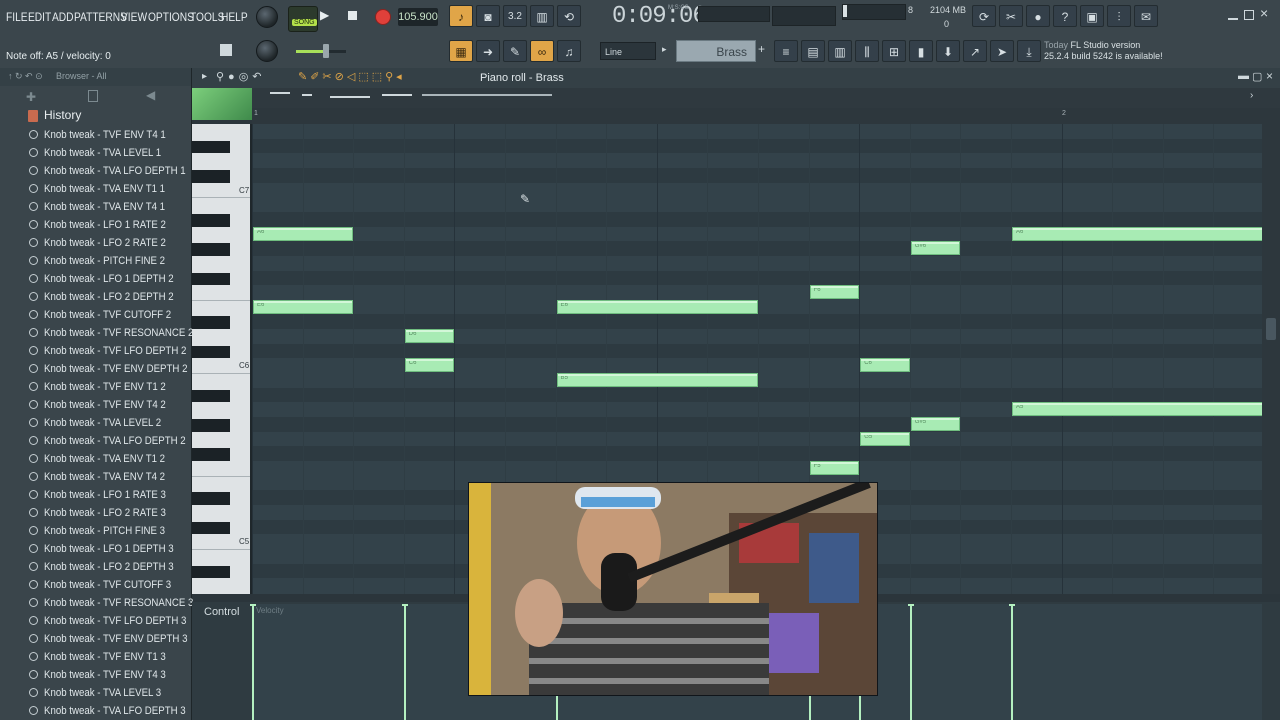 The width and height of the screenshot is (1280, 720). I want to click on mixer-view-icon: ⫼, so click(867, 51).